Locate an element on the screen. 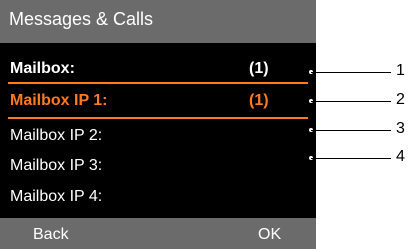 The image size is (410, 249). title-bar: Messages & Calls is located at coordinates (158, 21).